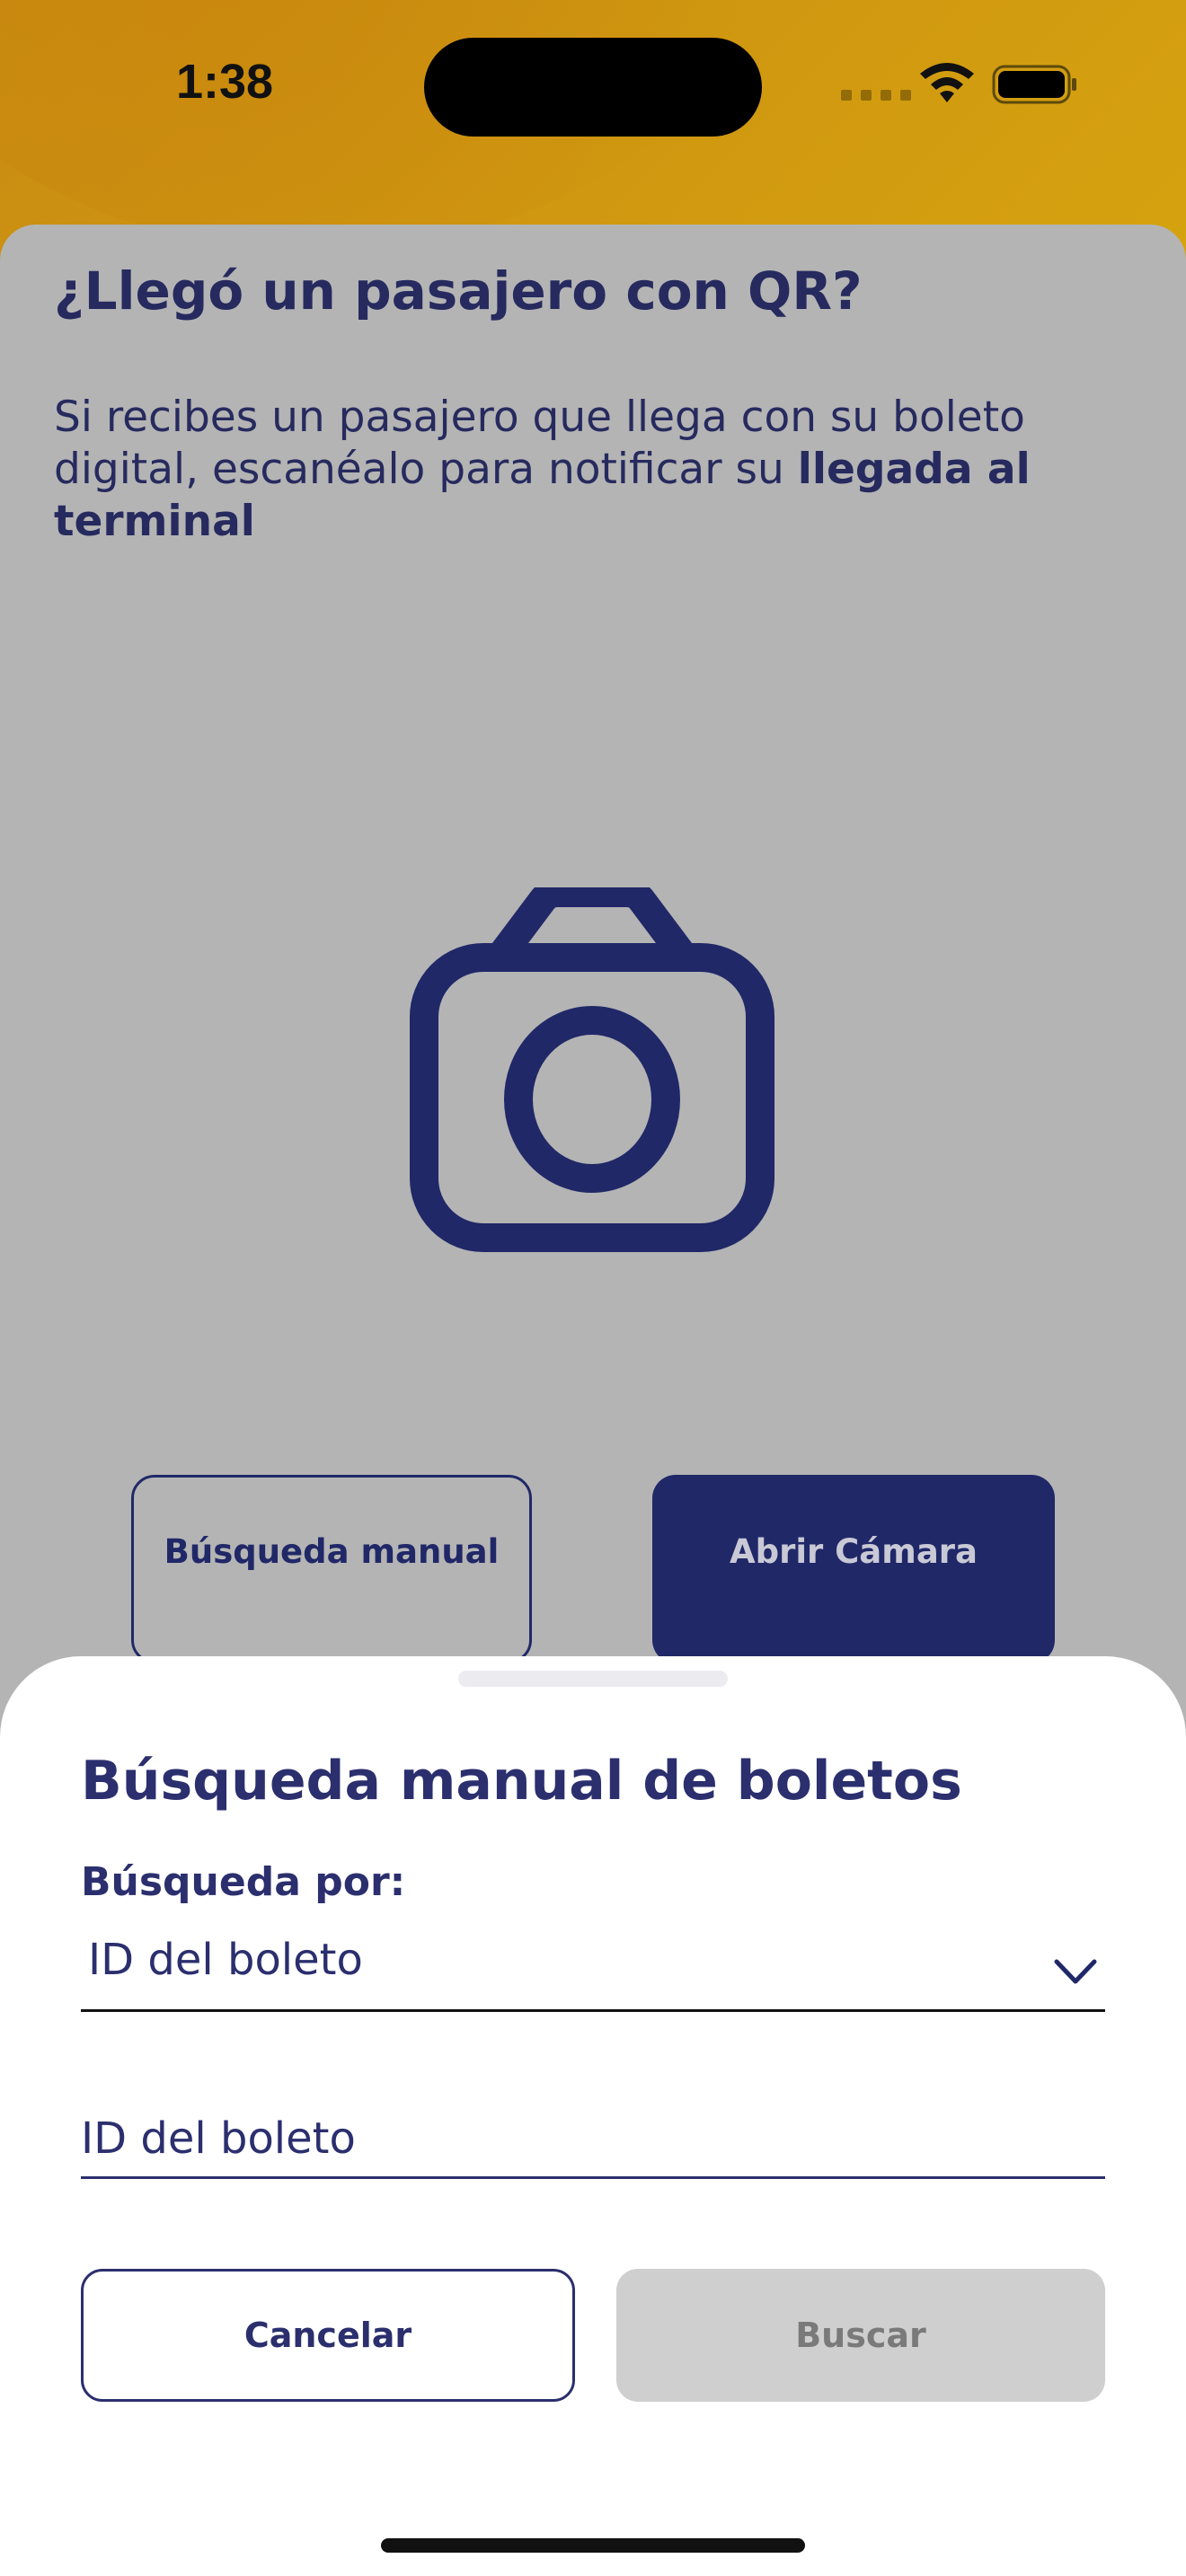 This screenshot has height=2576, width=1186. Describe the element at coordinates (593, 1679) in the screenshot. I see `sheet-grabber` at that location.